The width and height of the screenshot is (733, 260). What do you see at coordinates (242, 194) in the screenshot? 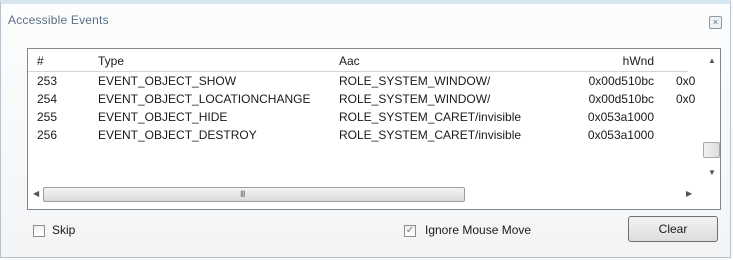
I see `scroll-grip-icon: III` at bounding box center [242, 194].